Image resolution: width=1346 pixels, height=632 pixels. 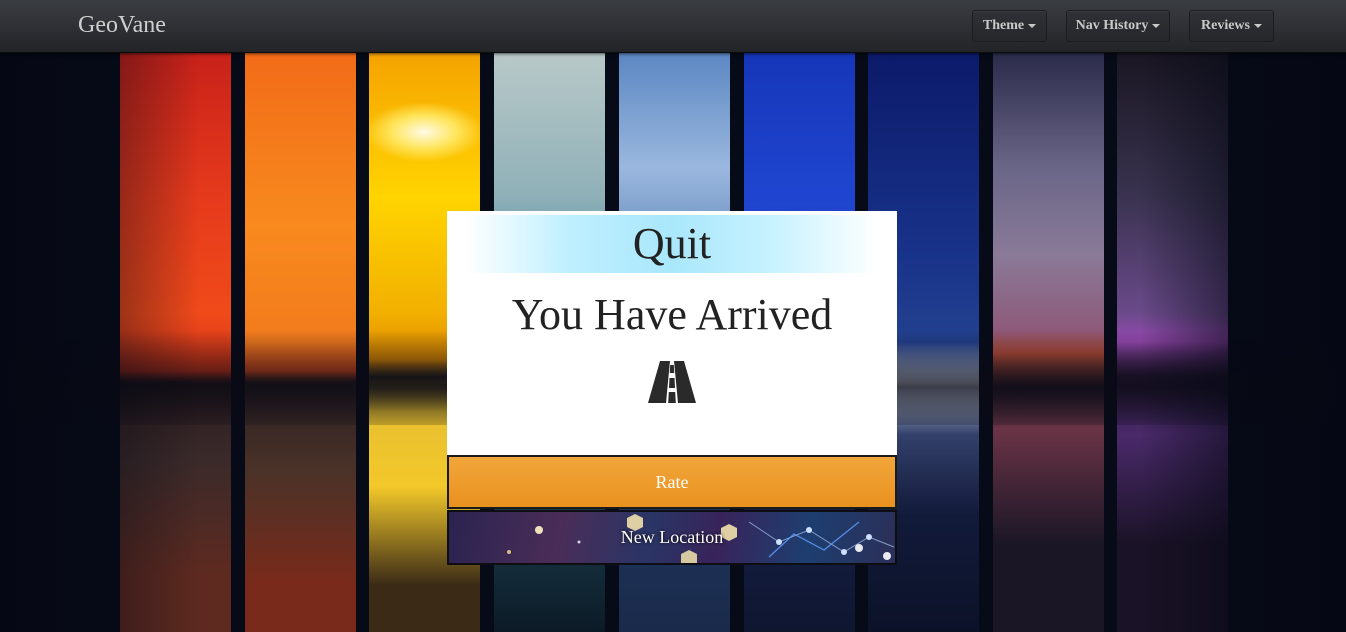 I want to click on road-icon, so click(x=672, y=382).